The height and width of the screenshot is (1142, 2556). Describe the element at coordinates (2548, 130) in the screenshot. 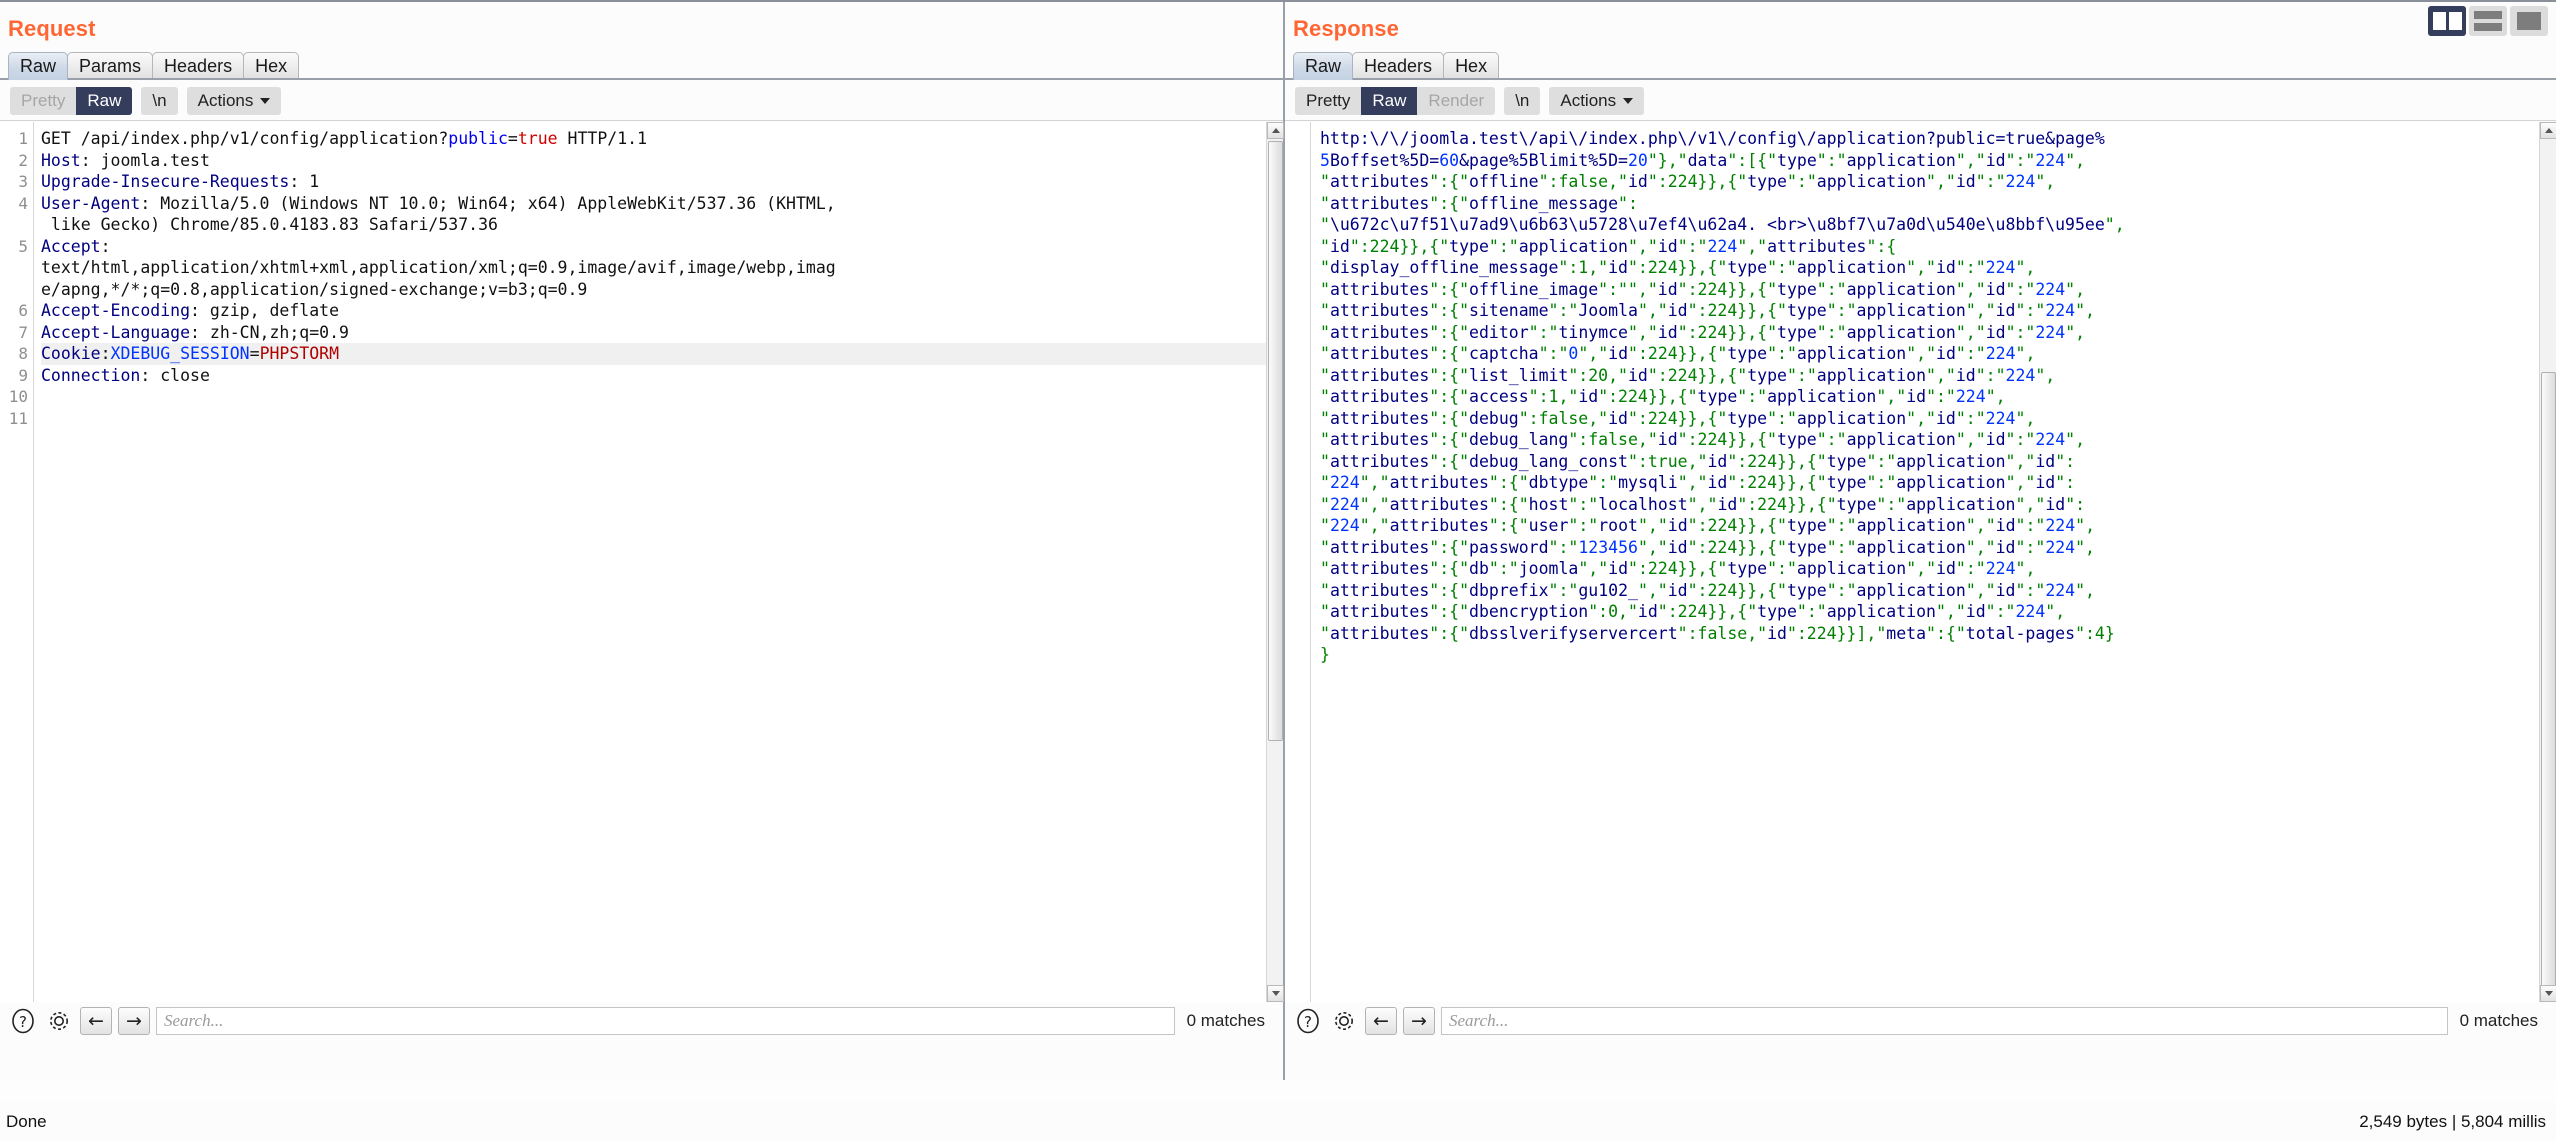

I see `response-scroll-up-button` at that location.